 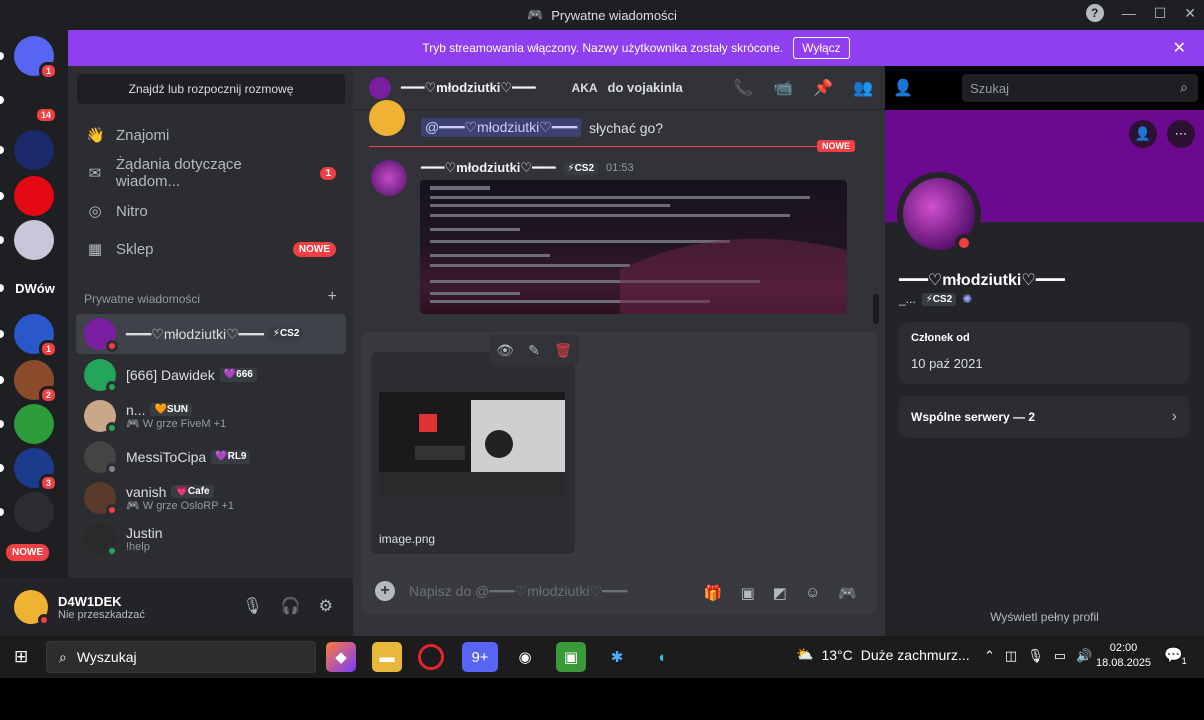 What do you see at coordinates (805, 654) in the screenshot?
I see `weather-cloud-icon: ⛅` at bounding box center [805, 654].